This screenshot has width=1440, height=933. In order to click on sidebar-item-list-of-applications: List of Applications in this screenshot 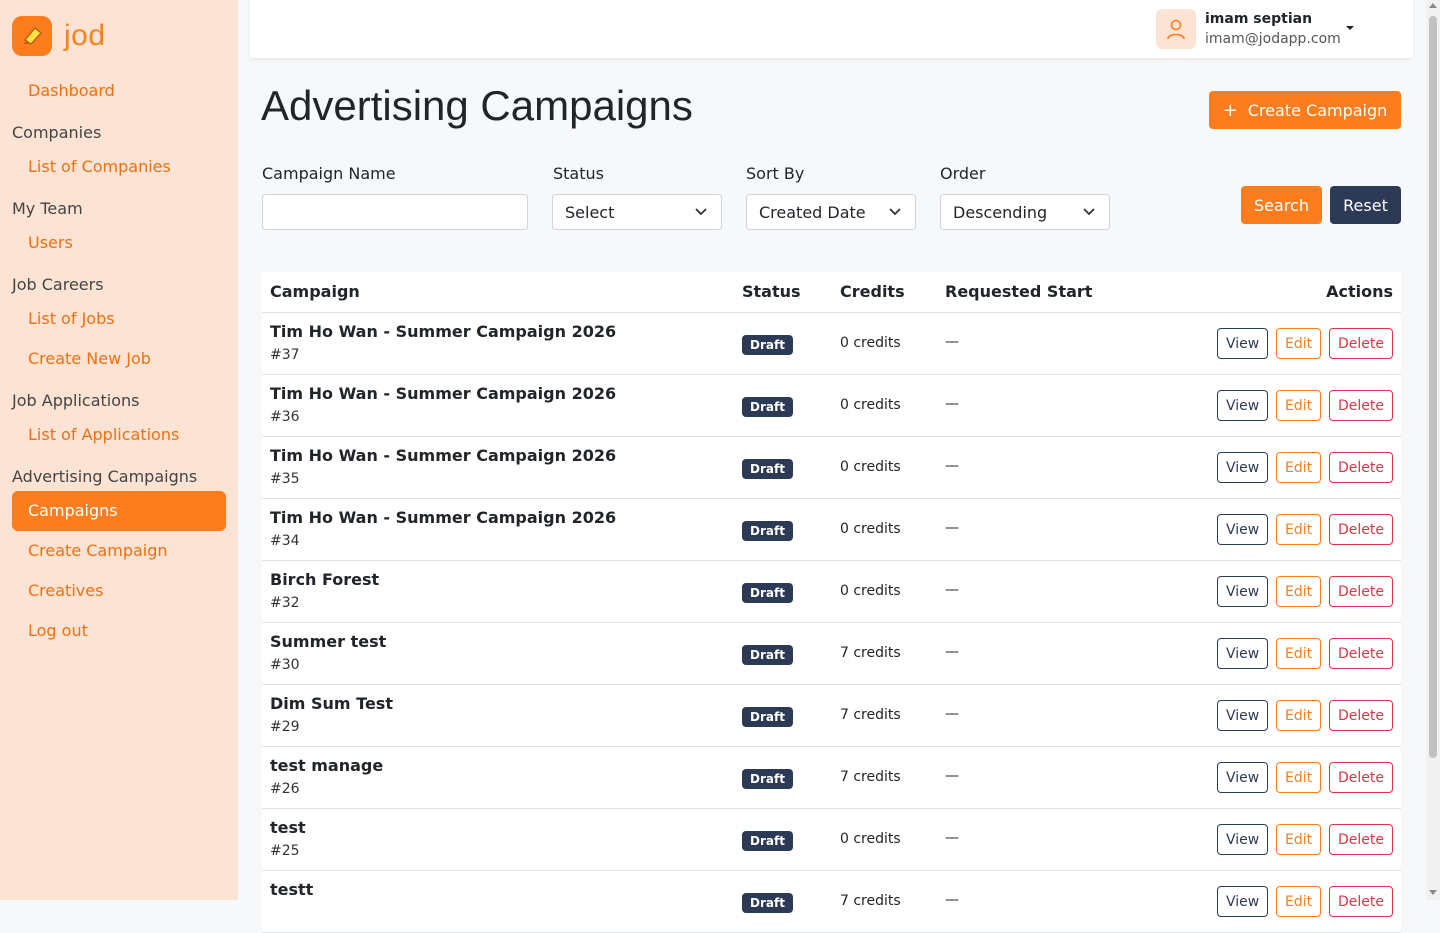, I will do `click(119, 435)`.